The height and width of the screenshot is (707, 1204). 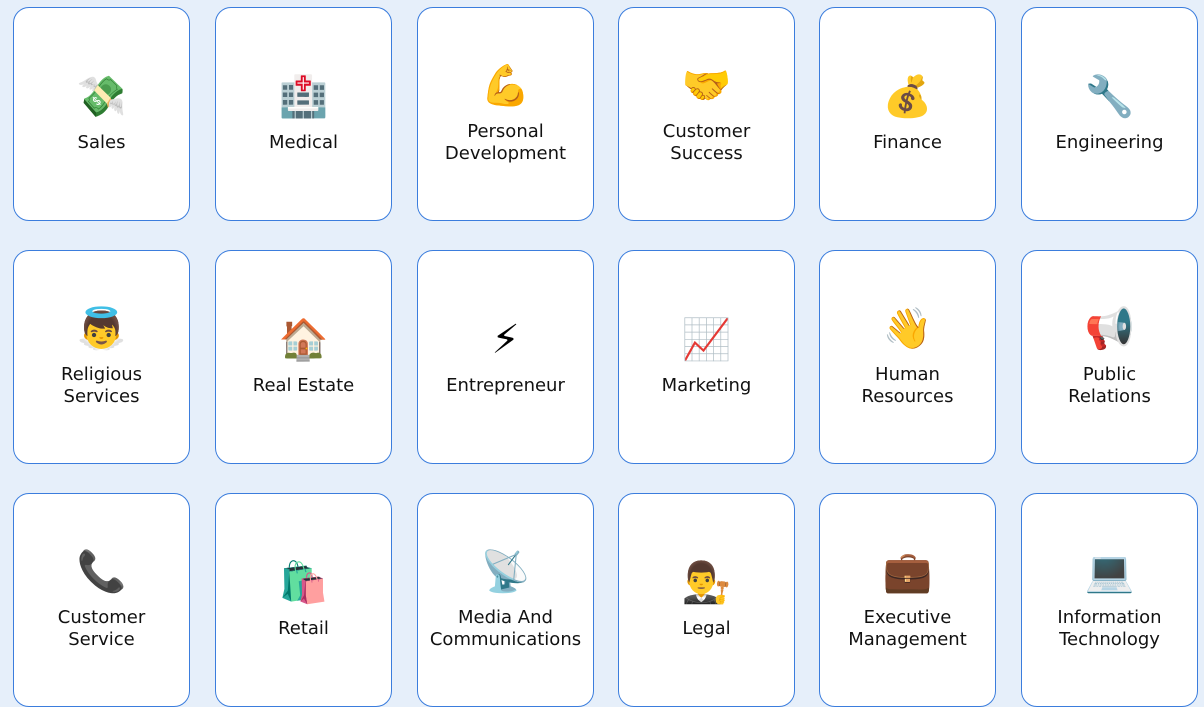 I want to click on money-bag-icon: 💰, so click(x=907, y=97).